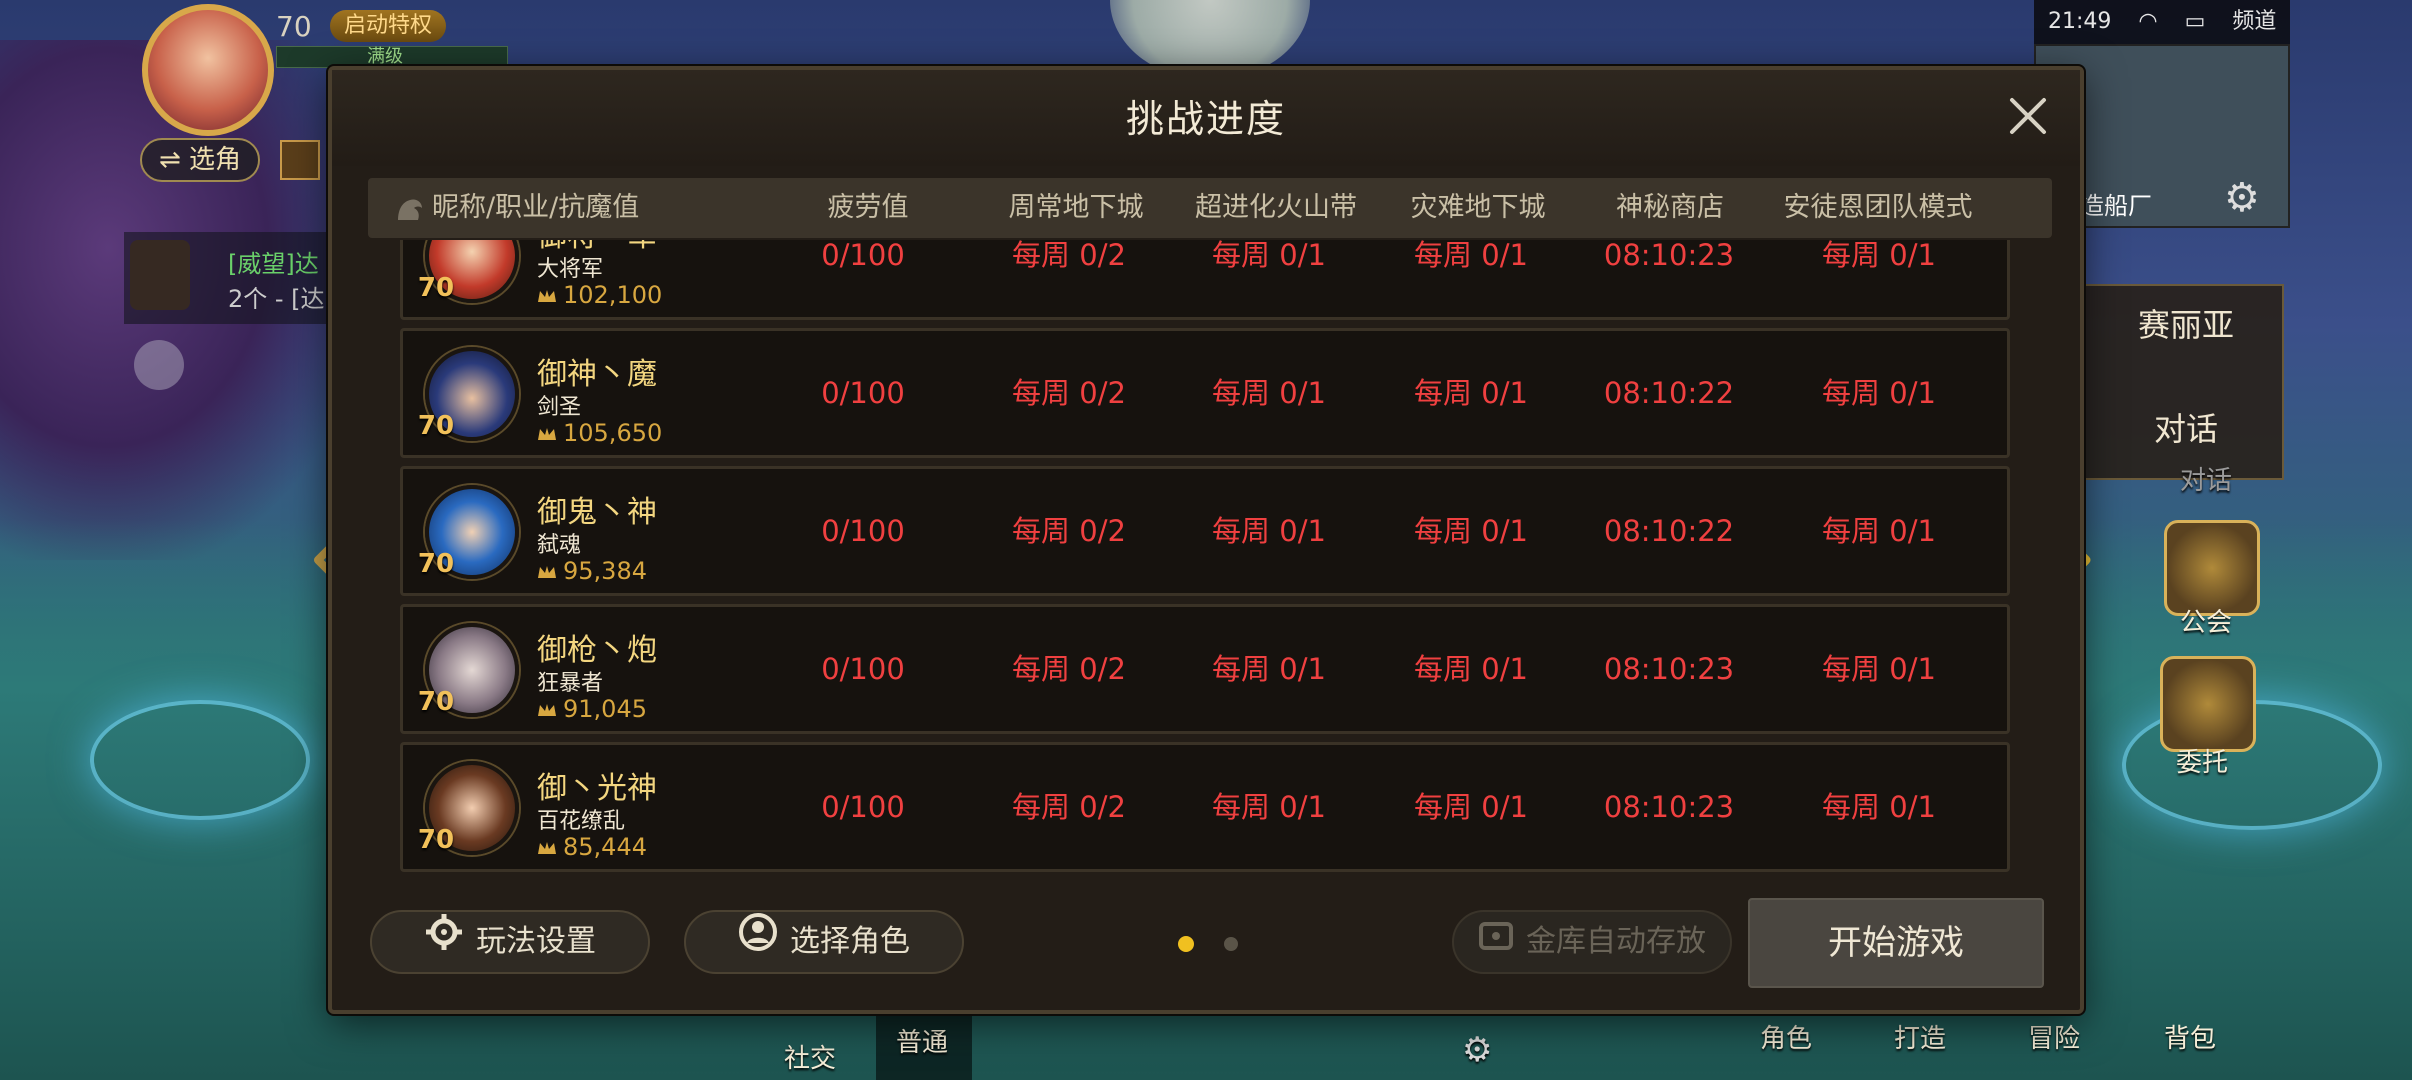 The width and height of the screenshot is (2412, 1080). I want to click on power-value: 95,384, so click(605, 571).